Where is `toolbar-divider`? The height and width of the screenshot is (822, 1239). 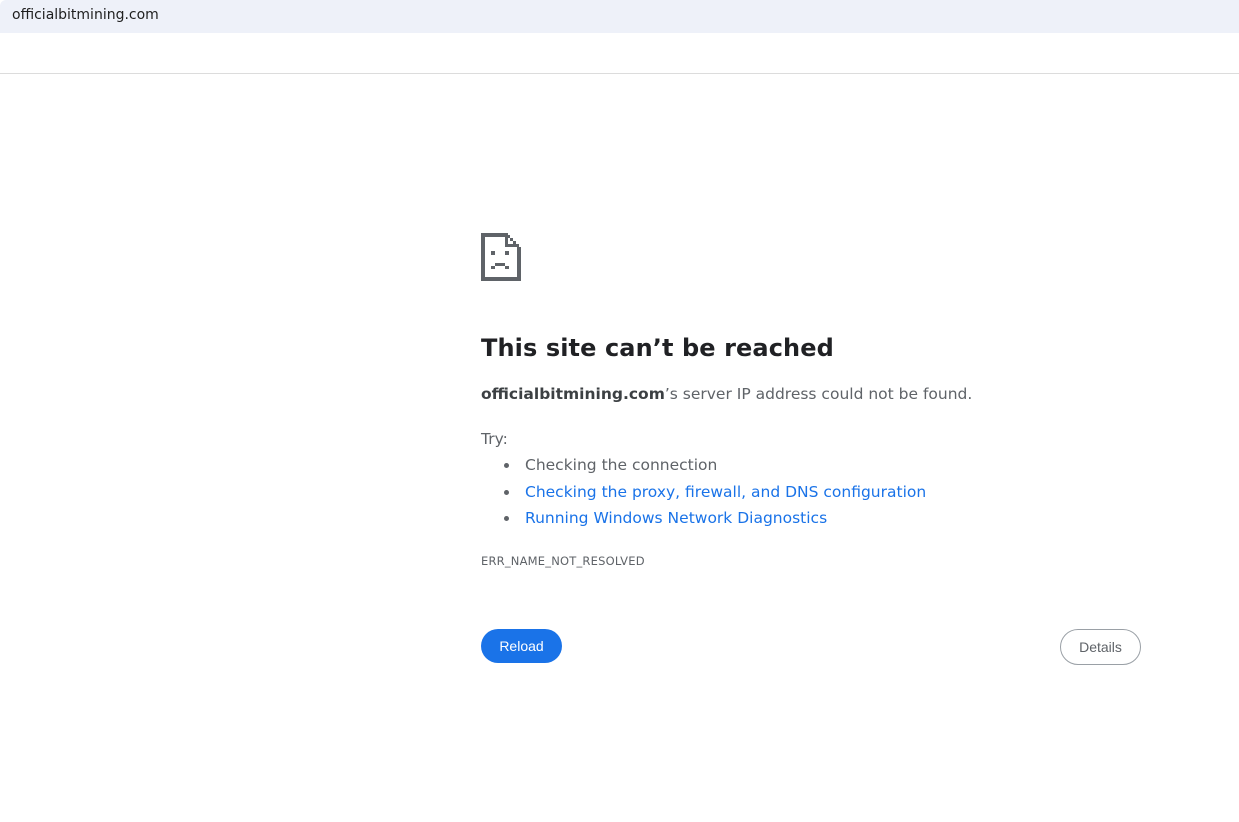 toolbar-divider is located at coordinates (619, 73).